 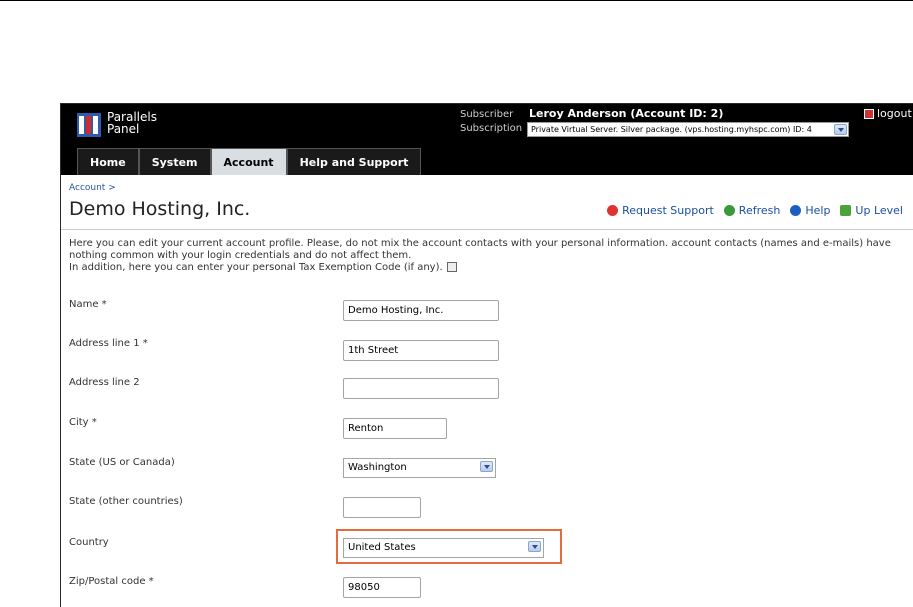 I want to click on request-support-link: Request Support, so click(x=660, y=210).